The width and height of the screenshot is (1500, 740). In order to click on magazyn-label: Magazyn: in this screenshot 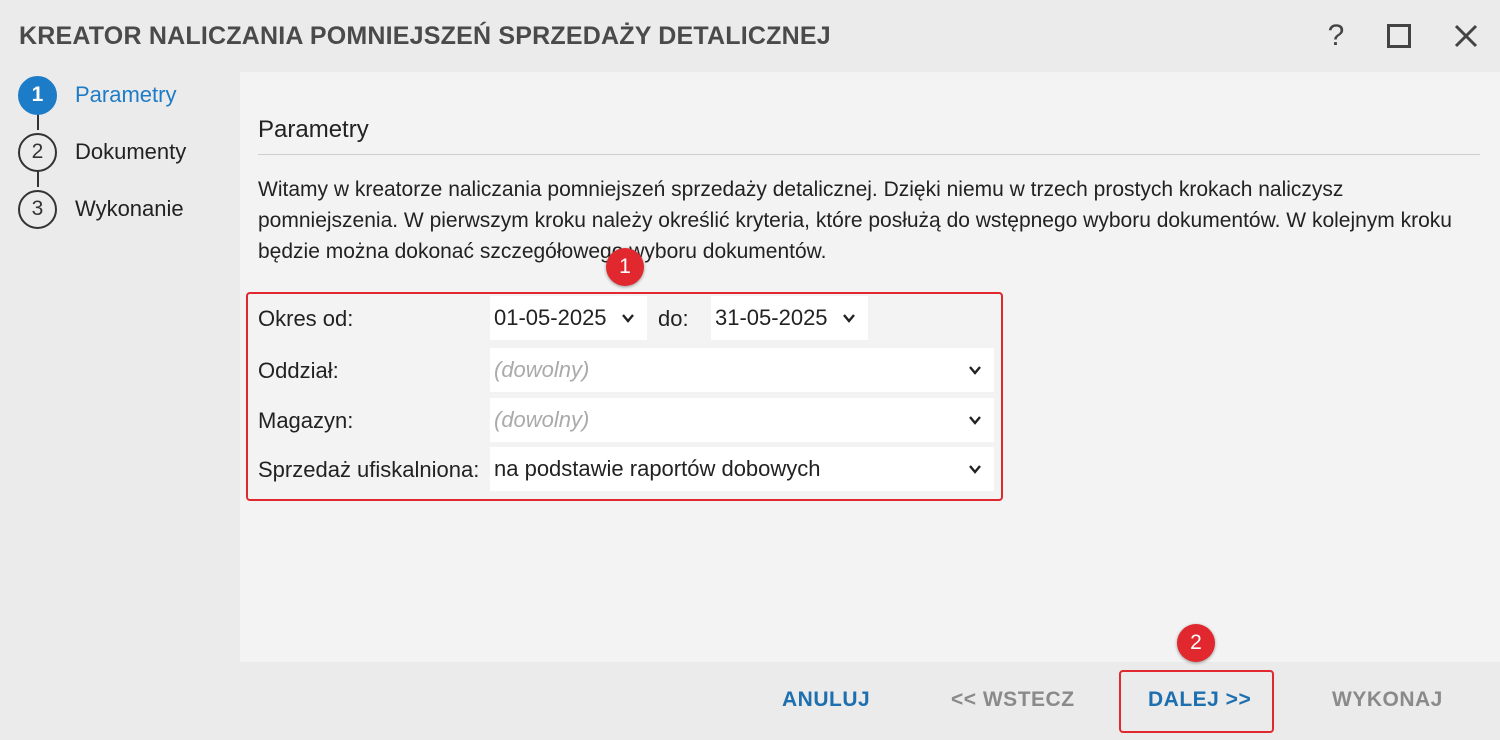, I will do `click(306, 420)`.